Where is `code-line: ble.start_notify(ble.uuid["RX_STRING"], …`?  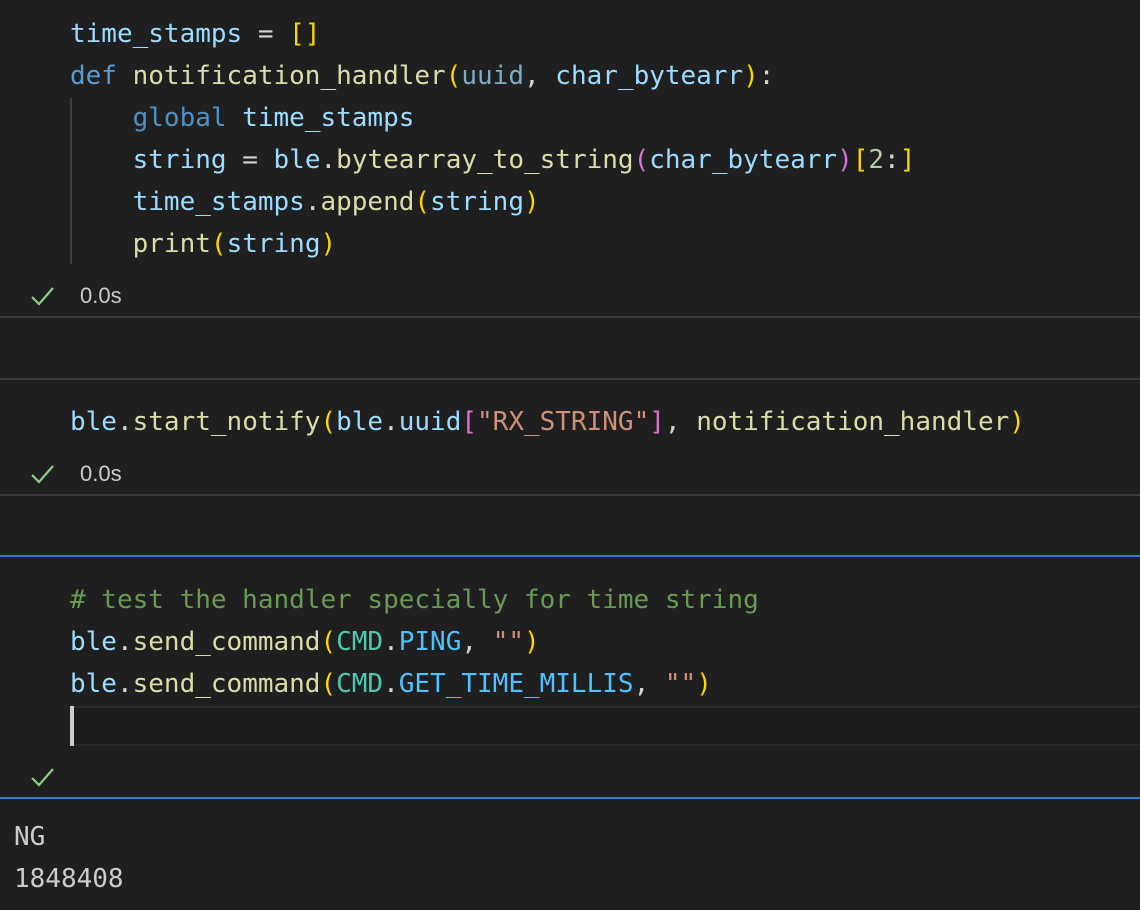 code-line: ble.start_notify(ble.uuid["RX_STRING"], … is located at coordinates (547, 422).